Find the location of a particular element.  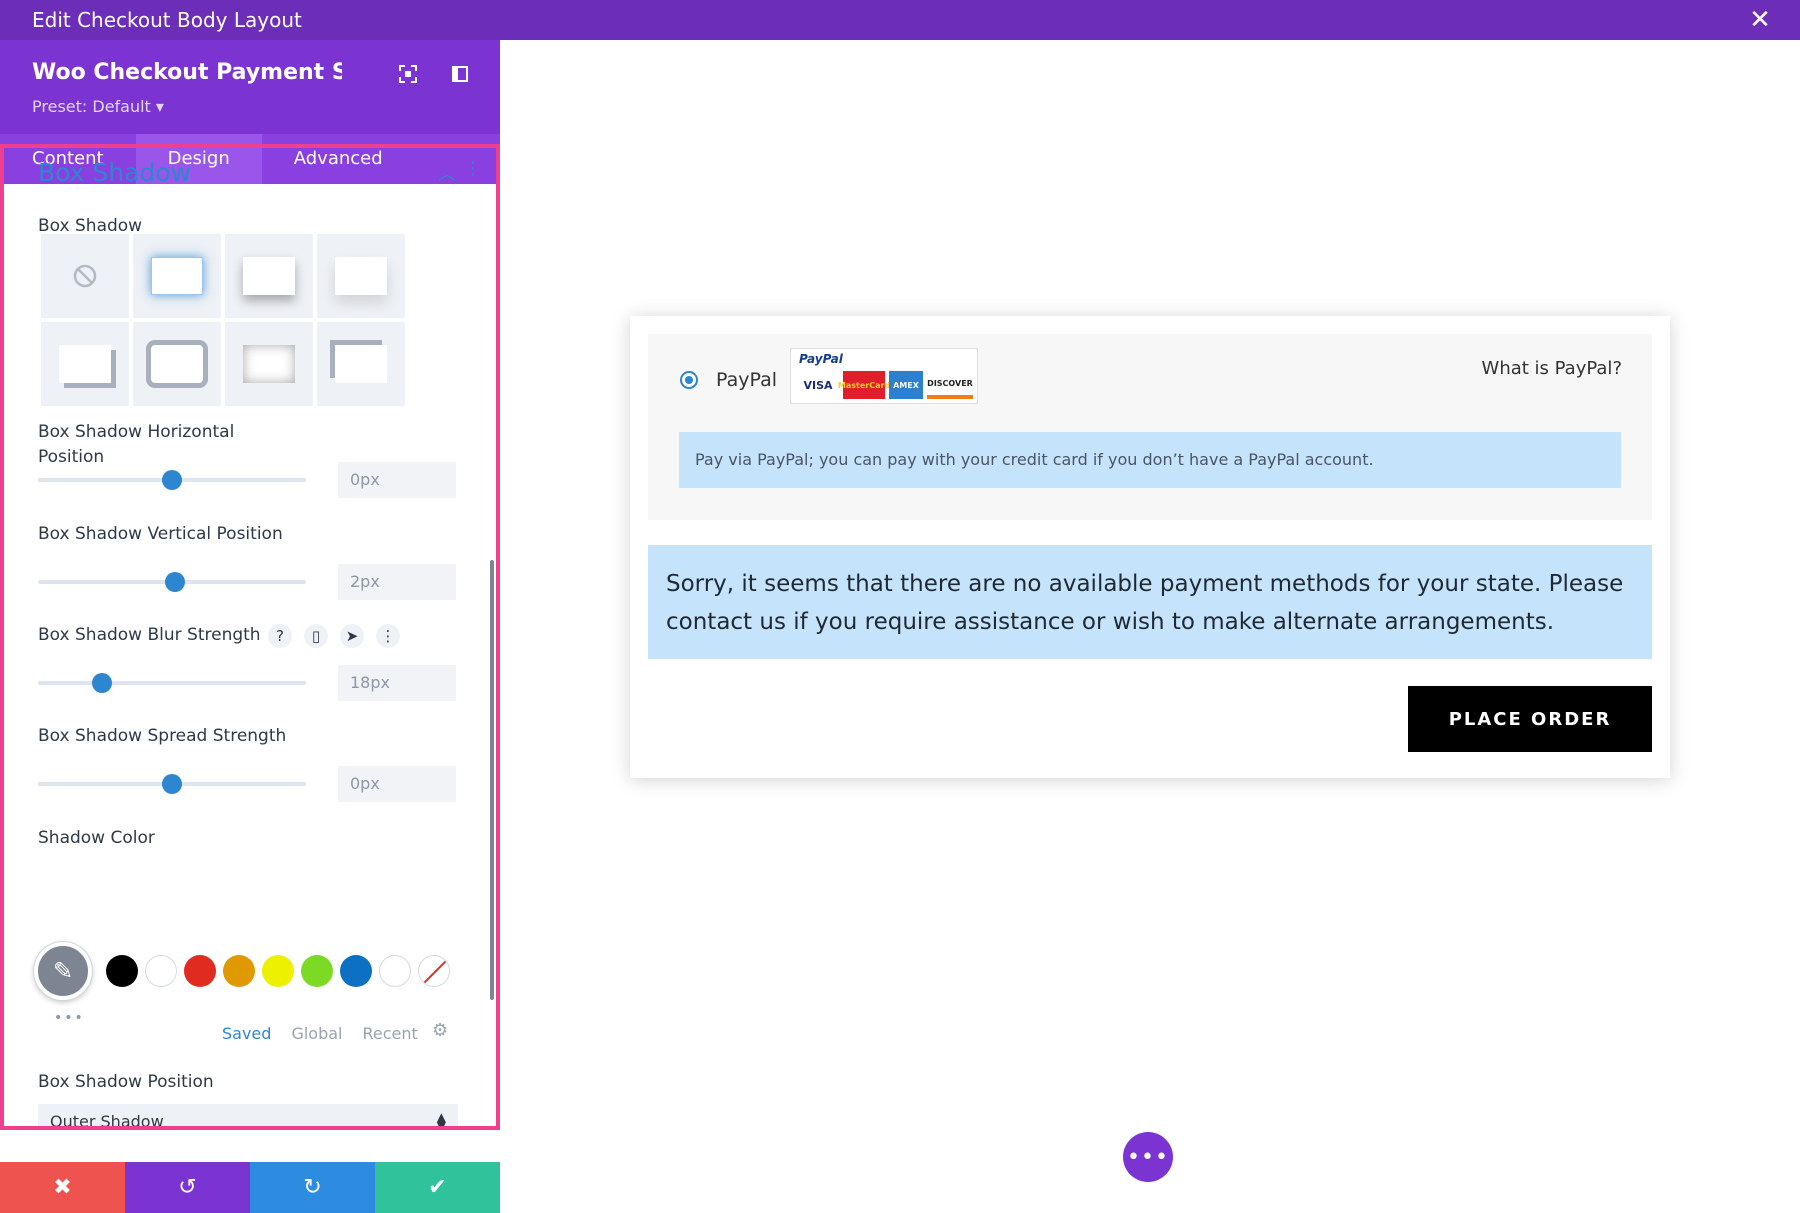

horizontal-position-value: 0px is located at coordinates (397, 480).